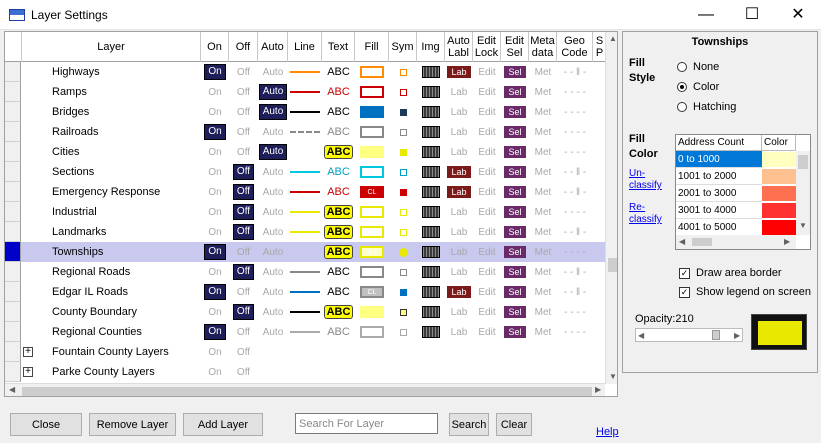  I want to click on classification-scroll-down-icon: ▼, so click(803, 225).